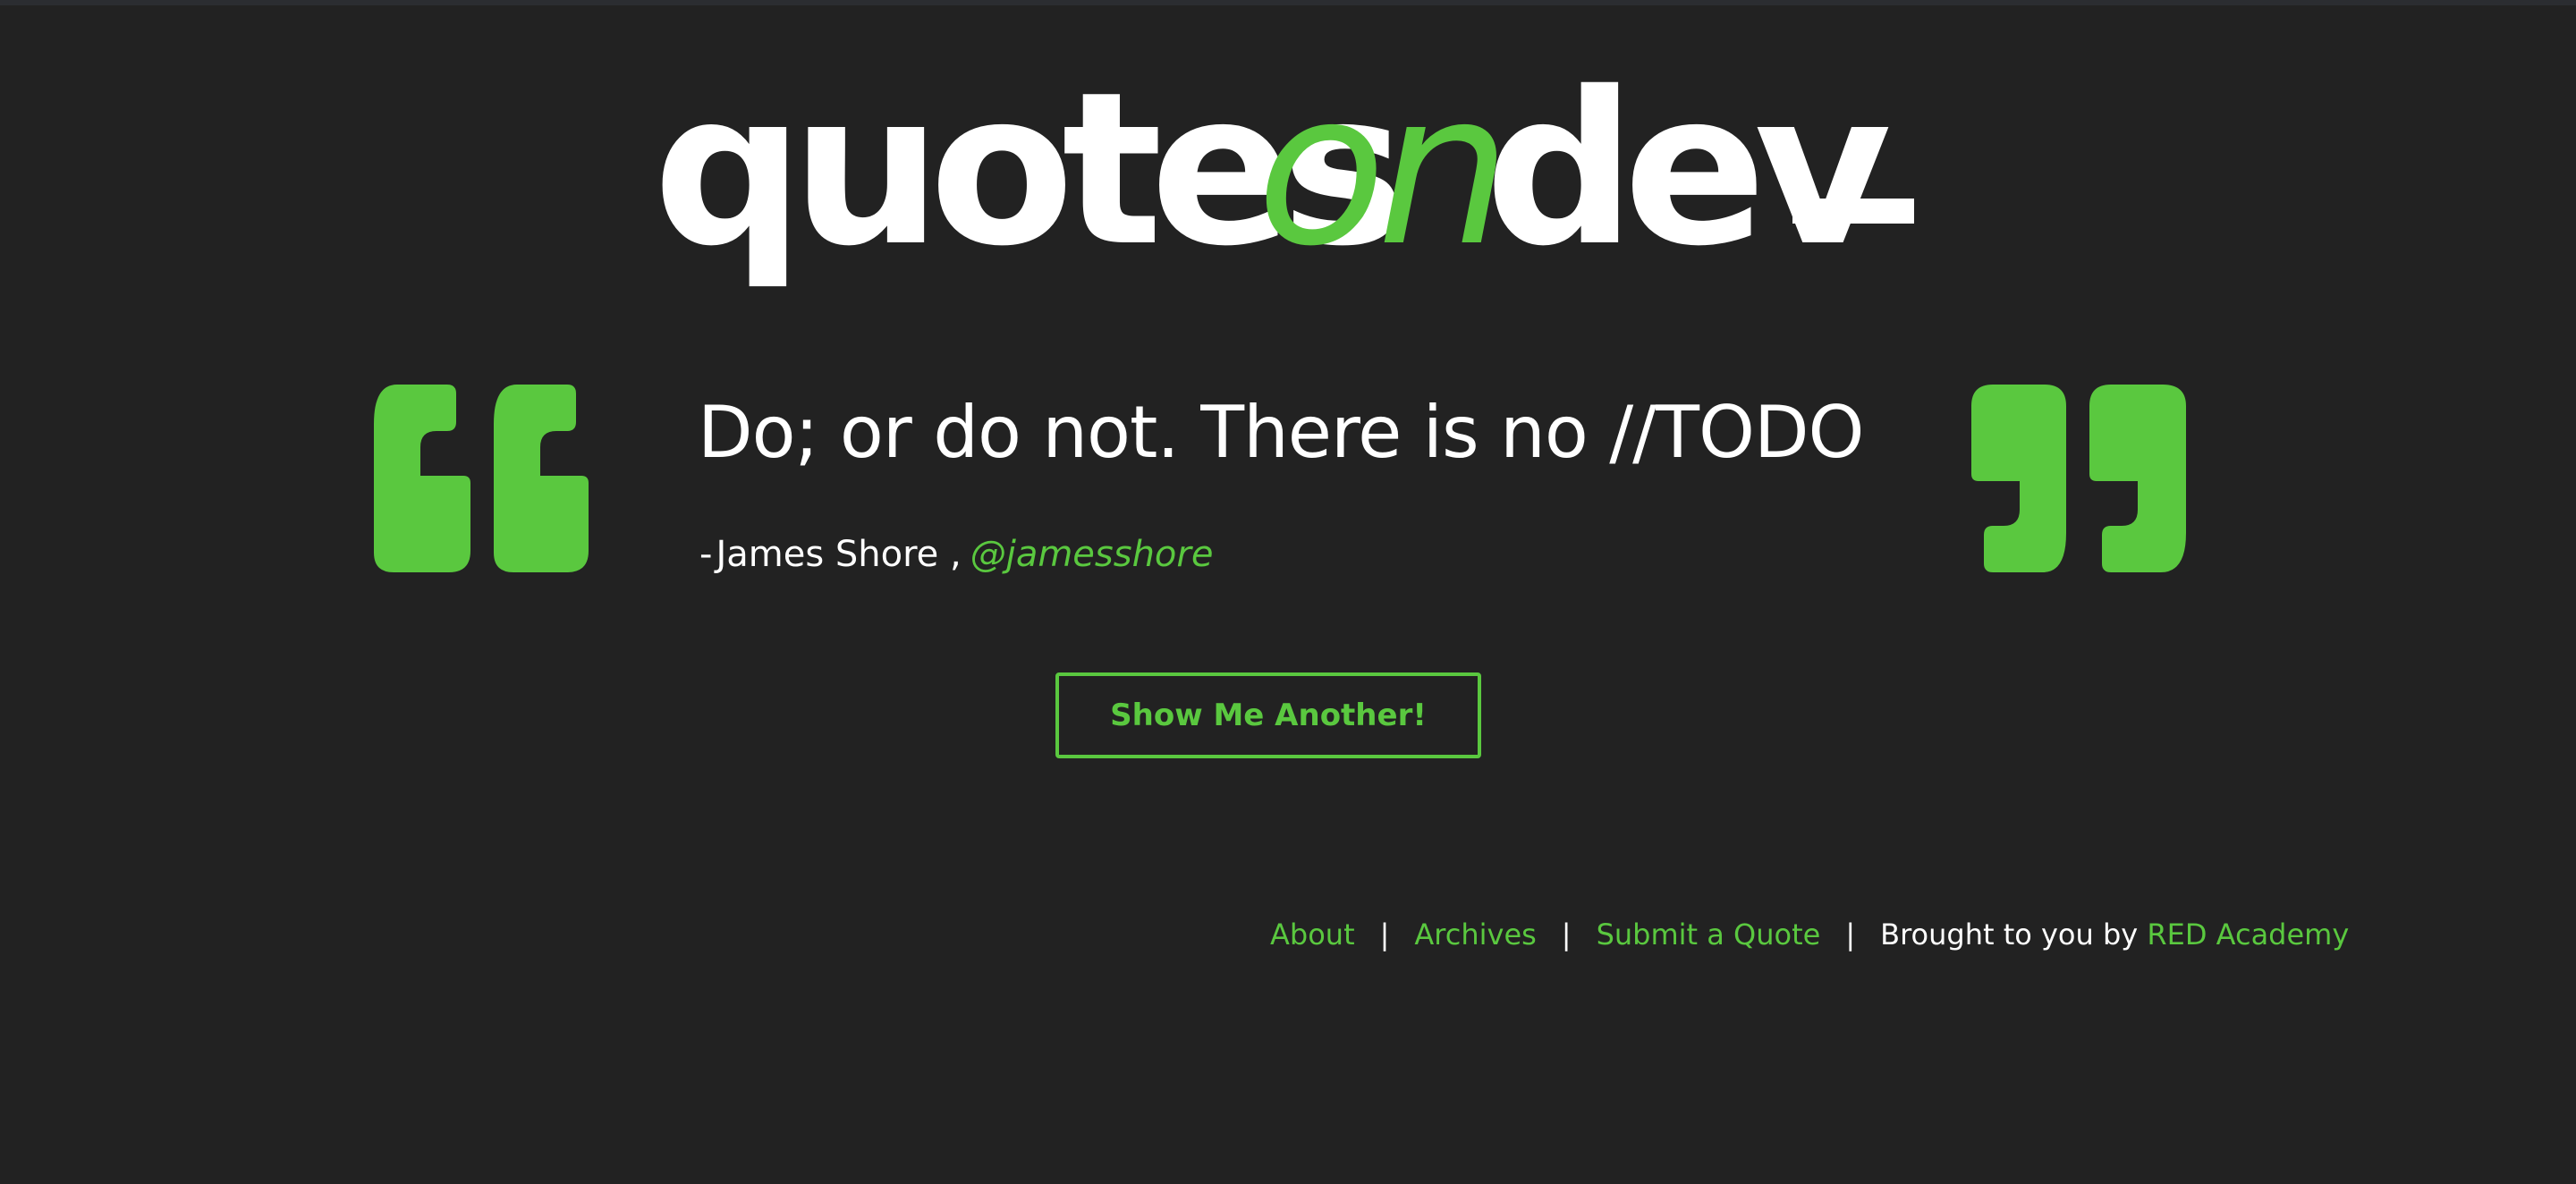 This screenshot has height=1184, width=2576. I want to click on show-me-another-button: Show Me Another!, so click(1268, 715).